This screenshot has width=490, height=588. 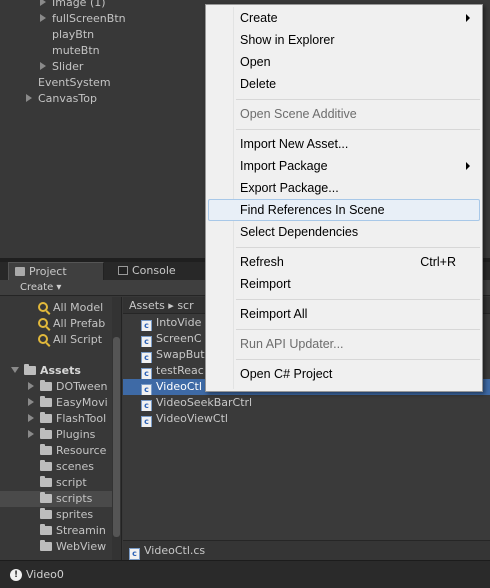 I want to click on menu-item-open: Open, so click(x=344, y=62).